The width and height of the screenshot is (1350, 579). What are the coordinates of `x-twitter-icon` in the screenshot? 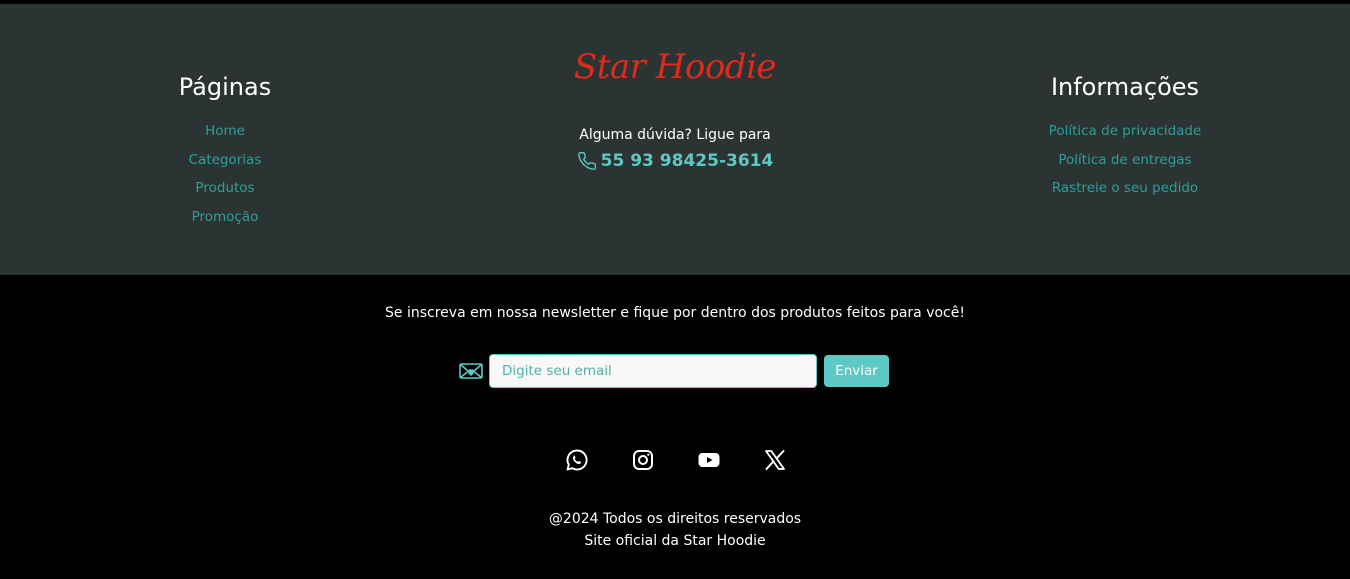 It's located at (775, 460).